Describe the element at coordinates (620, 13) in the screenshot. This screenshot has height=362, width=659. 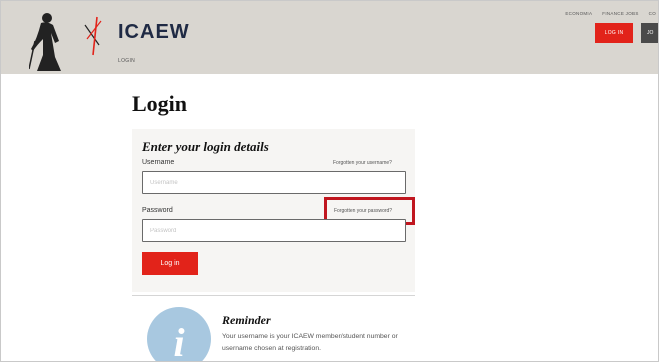
I see `top-link-finance-jobs: FINANCE JOBS` at that location.